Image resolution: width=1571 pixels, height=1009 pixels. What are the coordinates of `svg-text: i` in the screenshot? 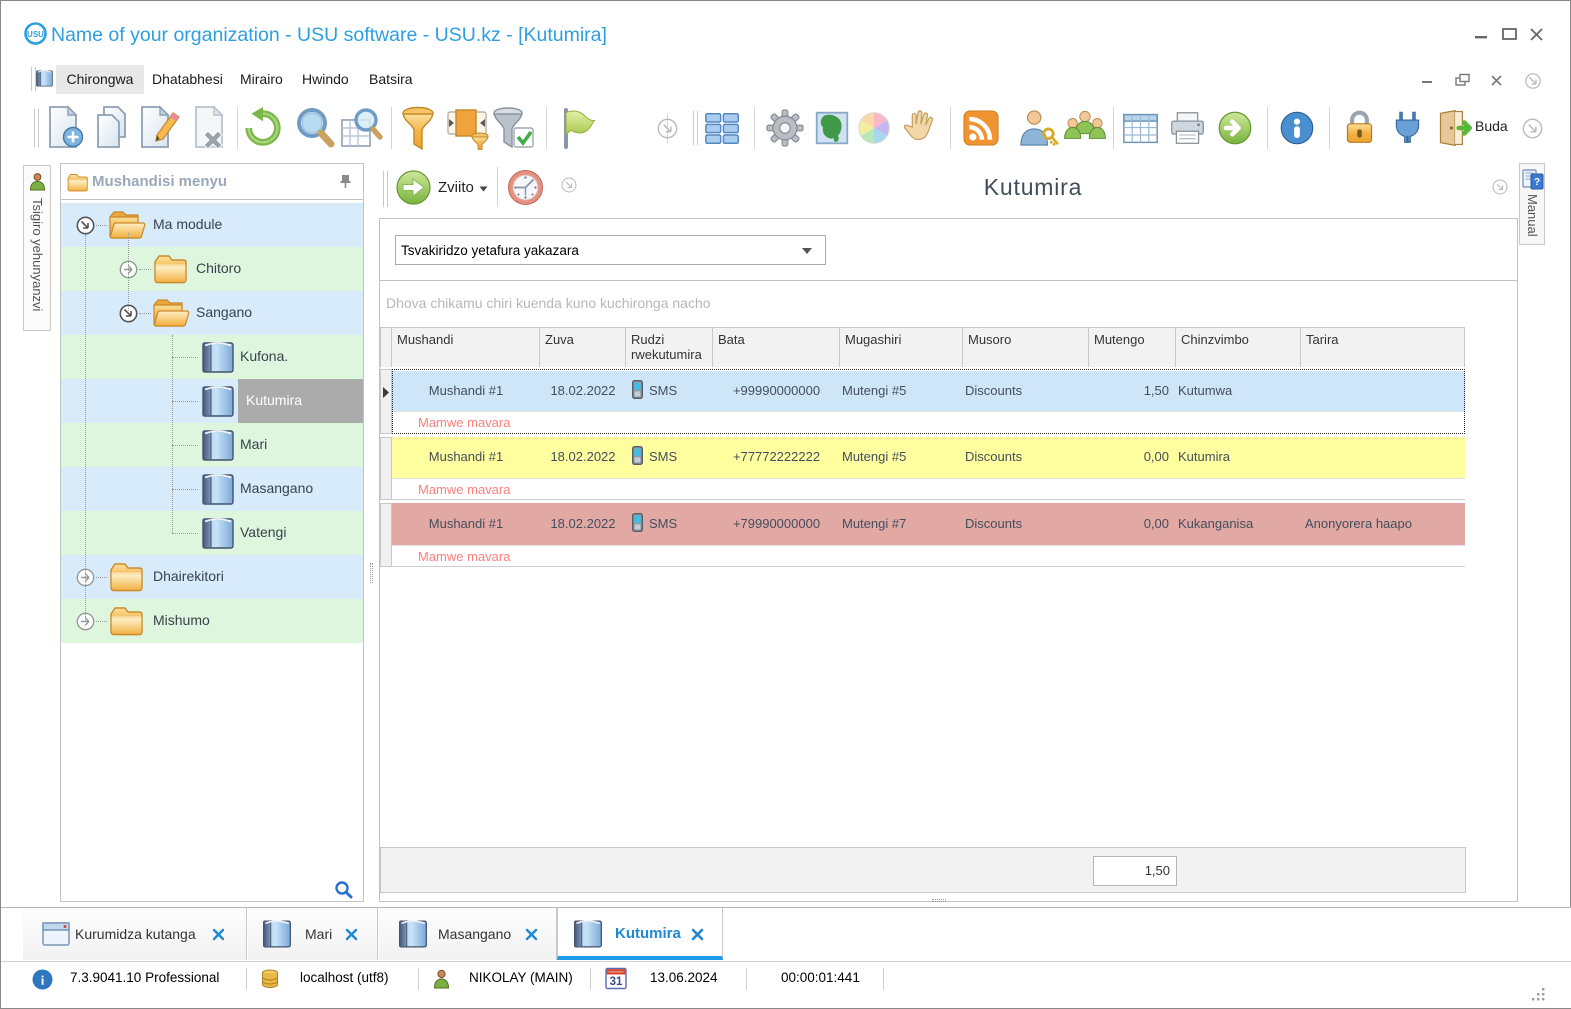 It's located at (43, 980).